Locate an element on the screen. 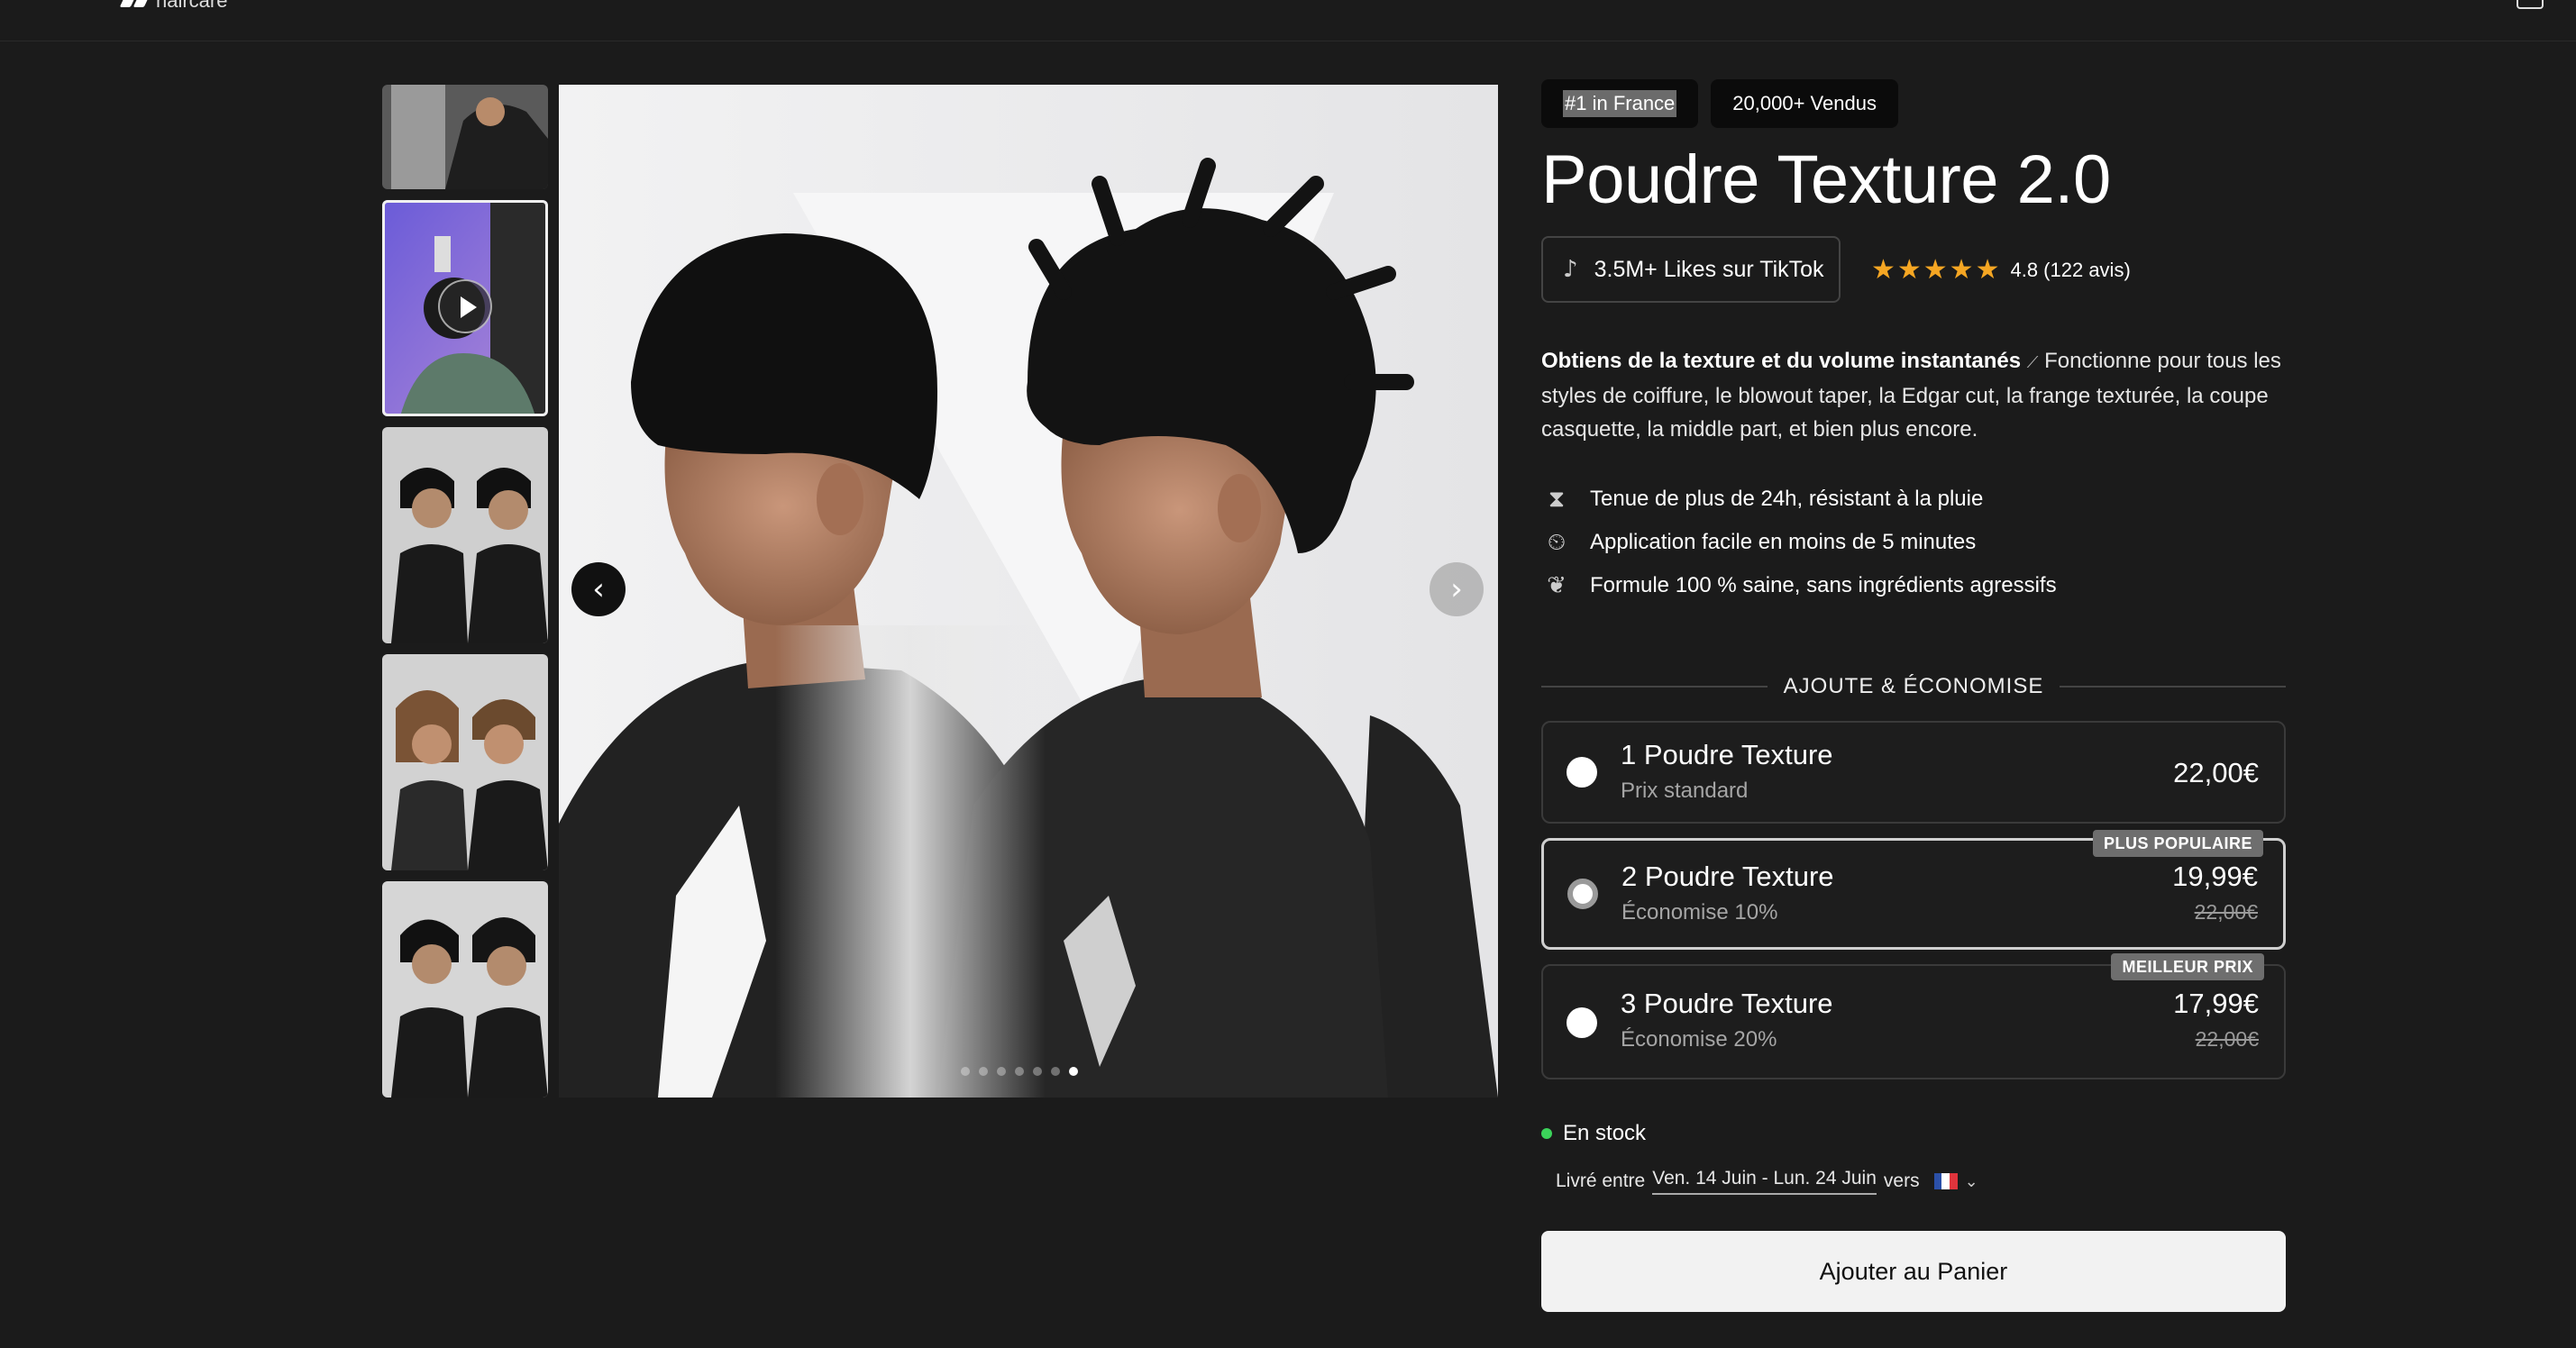  star-rating-icon: ★★★★★ is located at coordinates (1936, 270).